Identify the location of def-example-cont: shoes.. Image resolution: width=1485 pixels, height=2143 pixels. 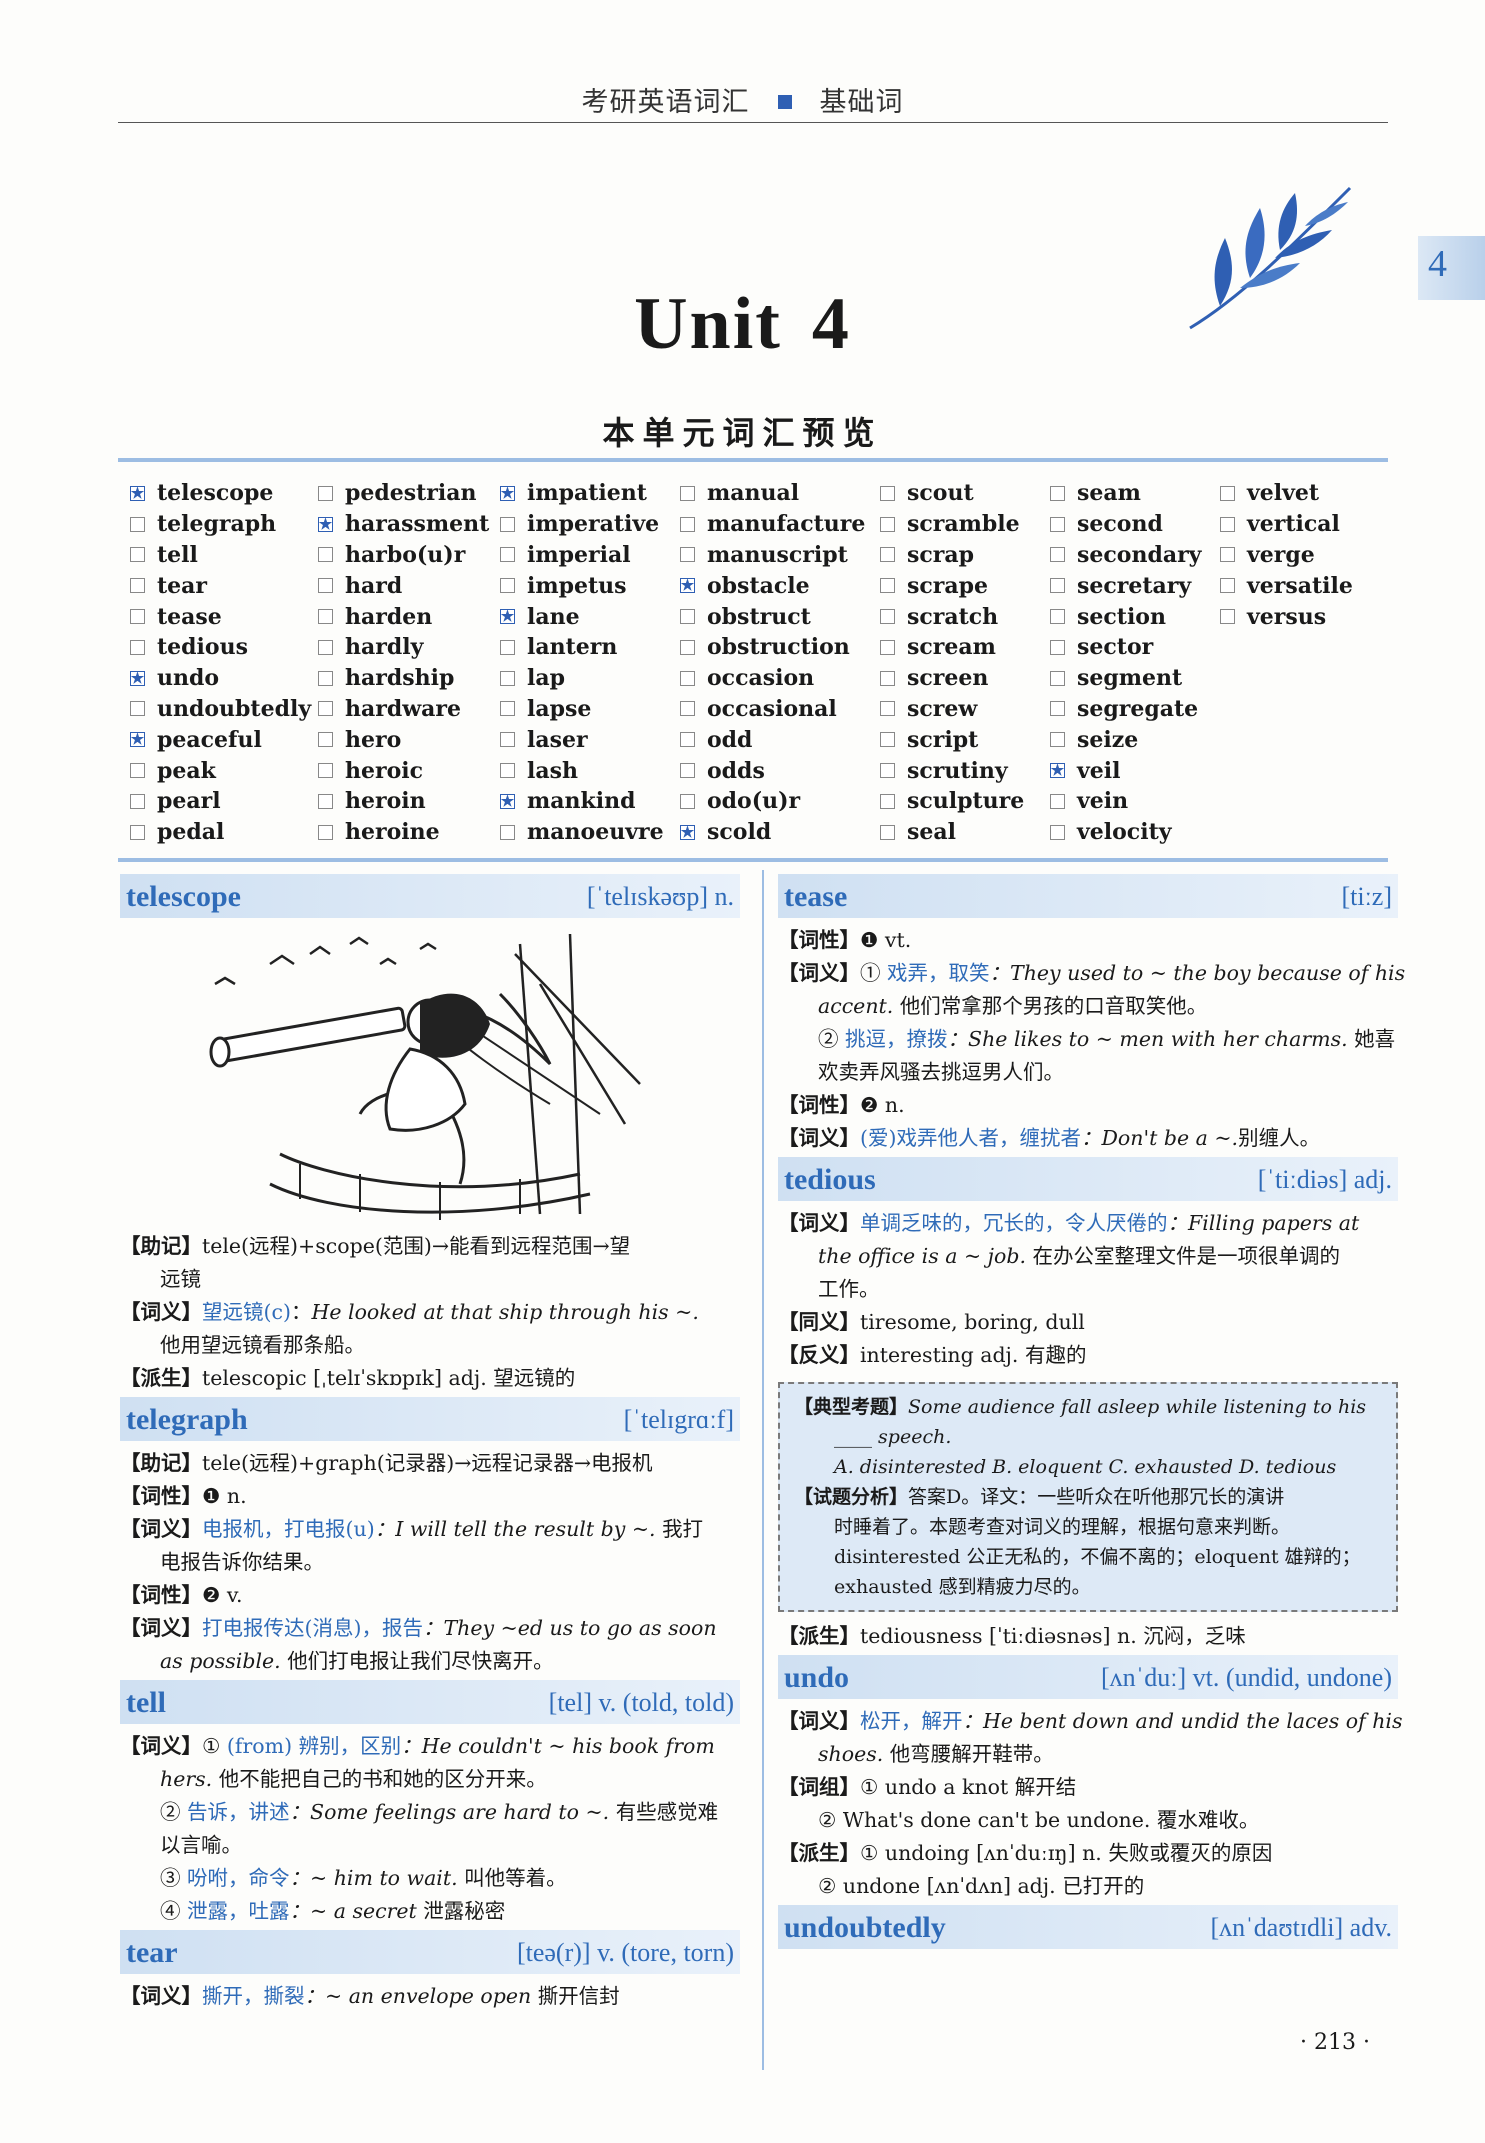
(851, 1754).